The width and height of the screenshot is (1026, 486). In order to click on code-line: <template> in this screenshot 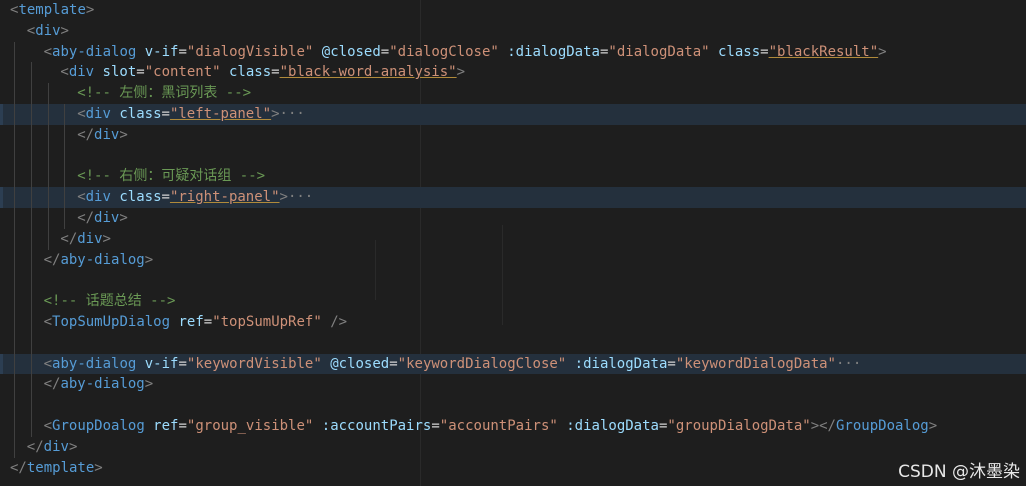, I will do `click(513, 10)`.